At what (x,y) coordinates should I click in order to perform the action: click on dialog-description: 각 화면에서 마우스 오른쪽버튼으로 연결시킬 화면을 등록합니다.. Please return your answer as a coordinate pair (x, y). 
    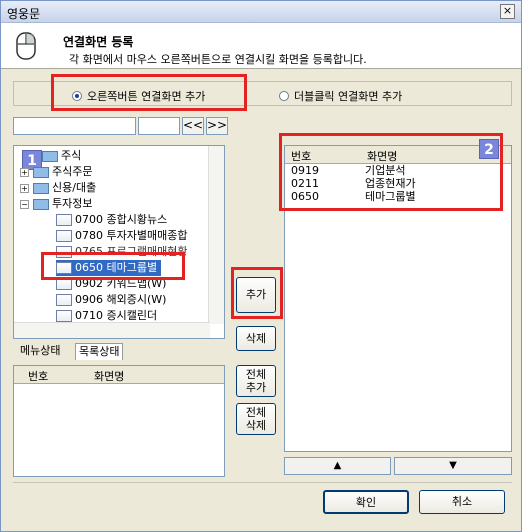
    Looking at the image, I should click on (218, 59).